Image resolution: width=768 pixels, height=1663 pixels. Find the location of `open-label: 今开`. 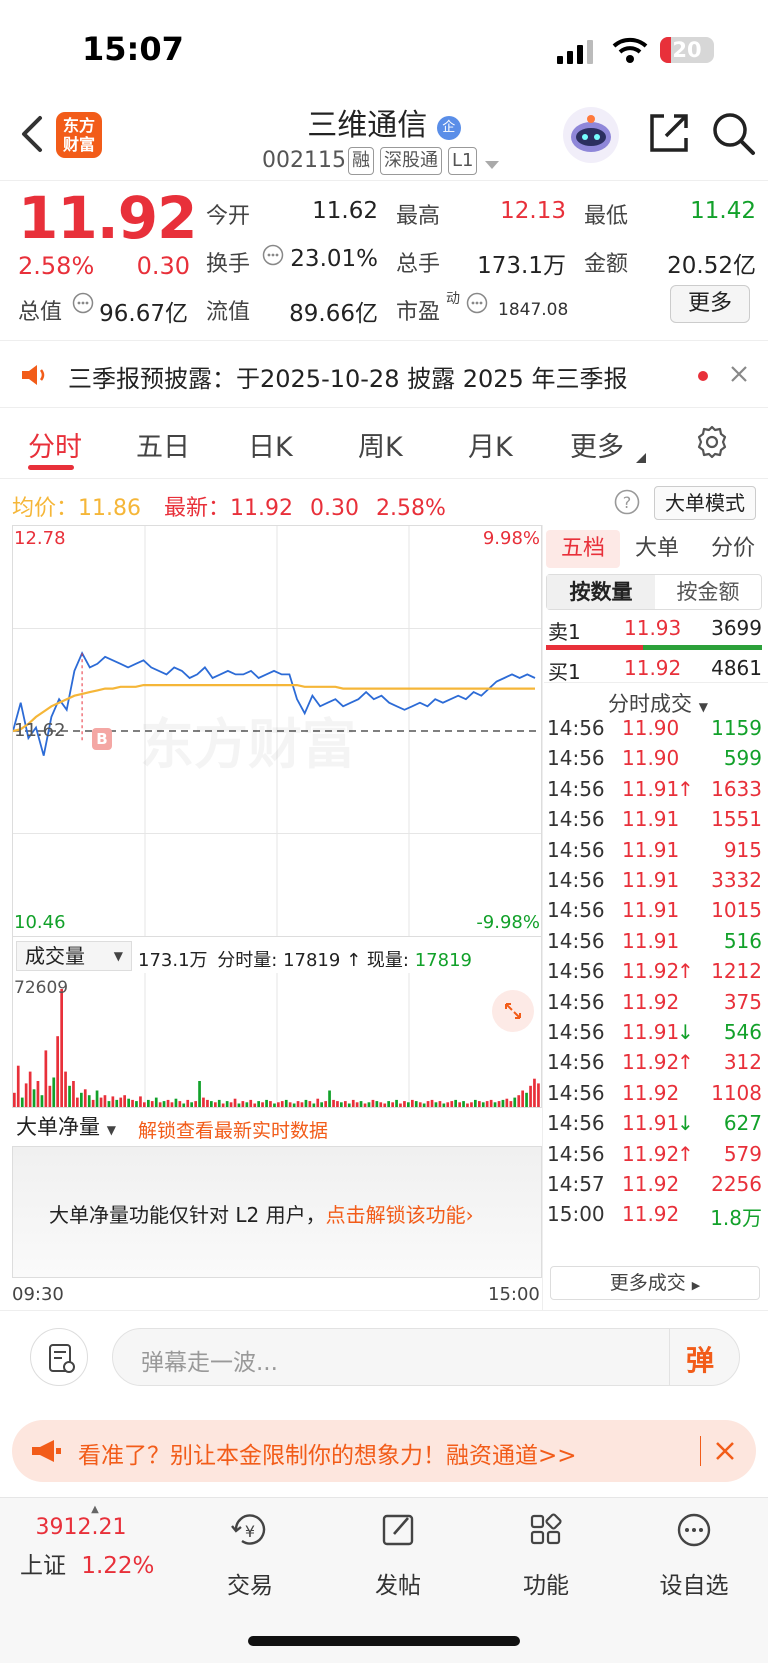

open-label: 今开 is located at coordinates (228, 216).